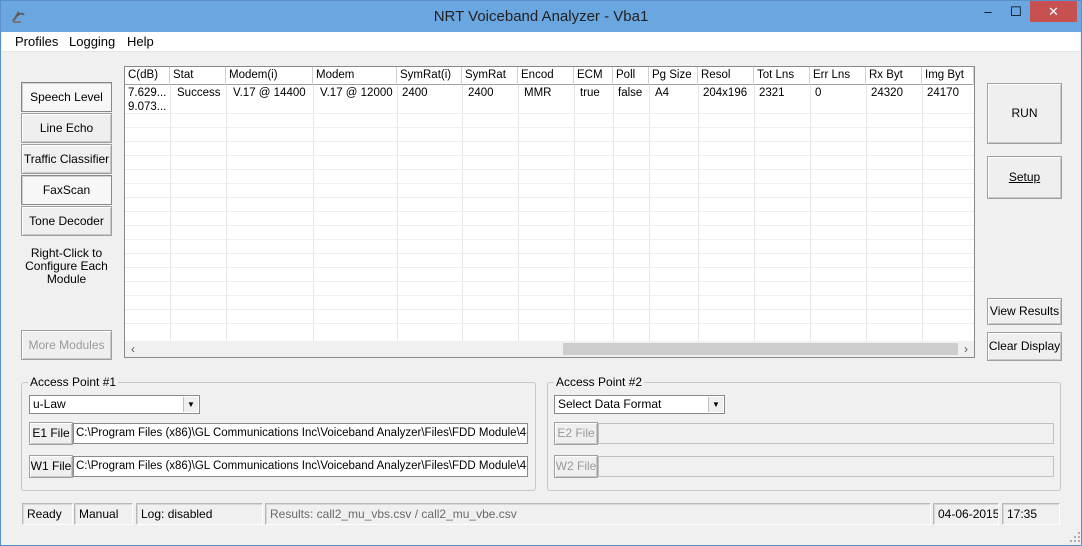 The image size is (1082, 546). What do you see at coordinates (966, 349) in the screenshot?
I see `scroll-right-icon: ›` at bounding box center [966, 349].